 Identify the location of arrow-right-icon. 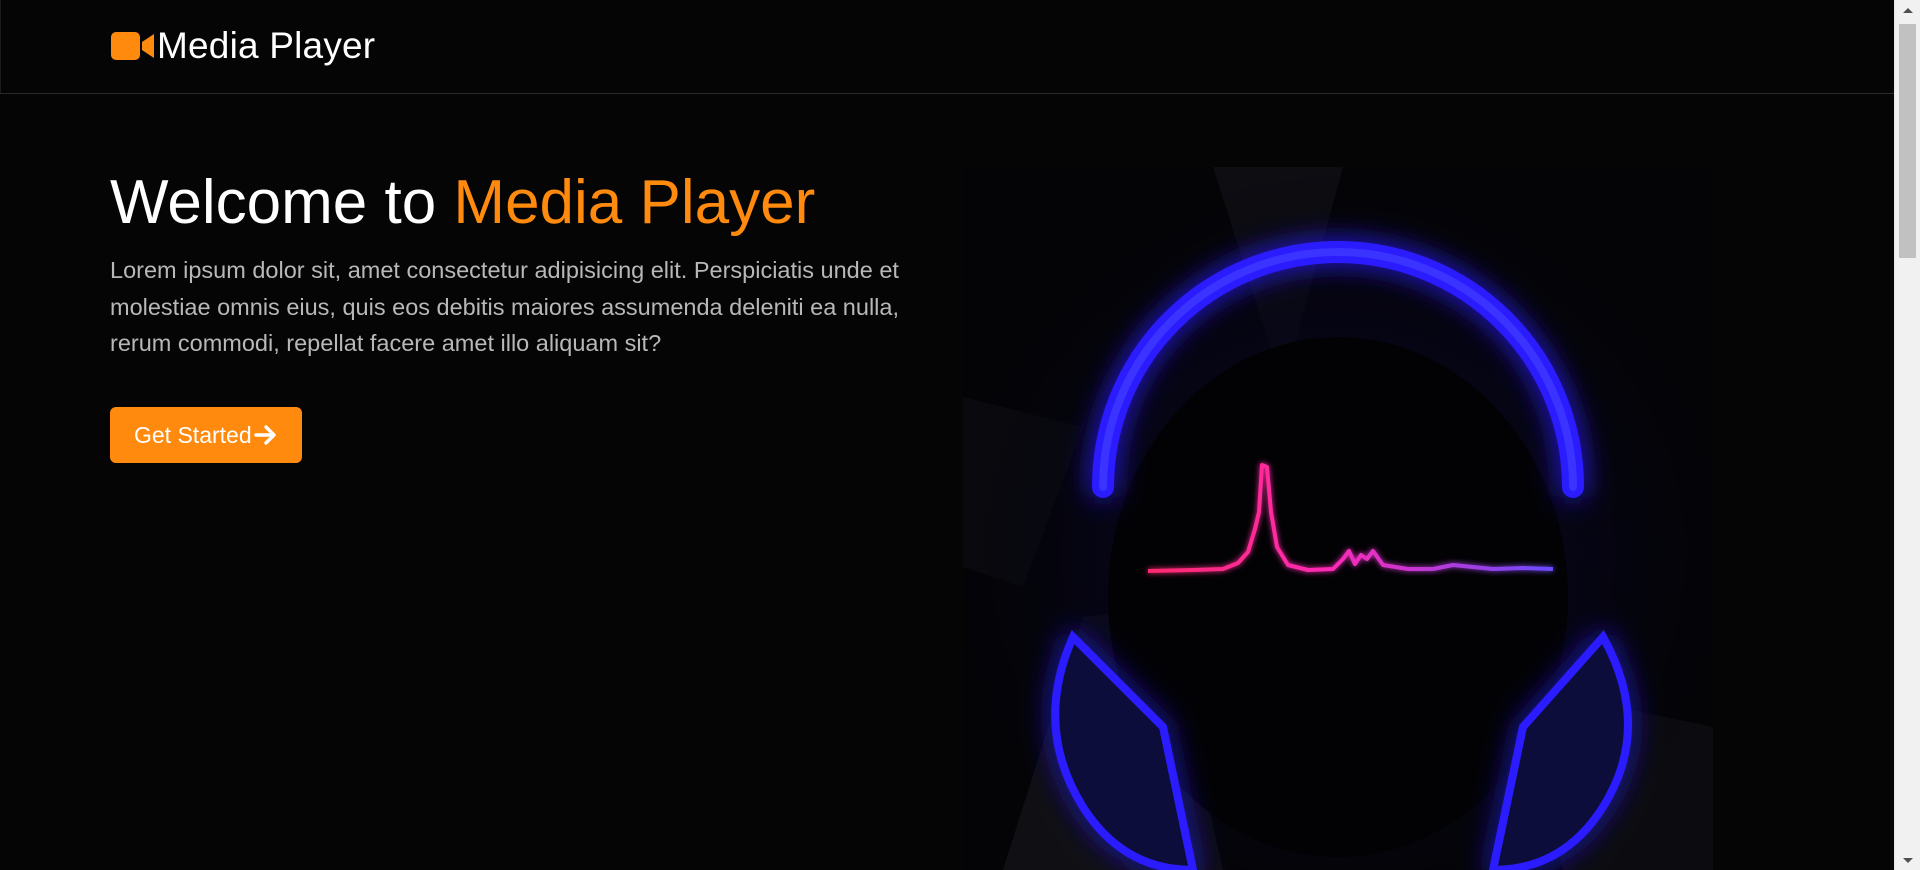
(264, 435).